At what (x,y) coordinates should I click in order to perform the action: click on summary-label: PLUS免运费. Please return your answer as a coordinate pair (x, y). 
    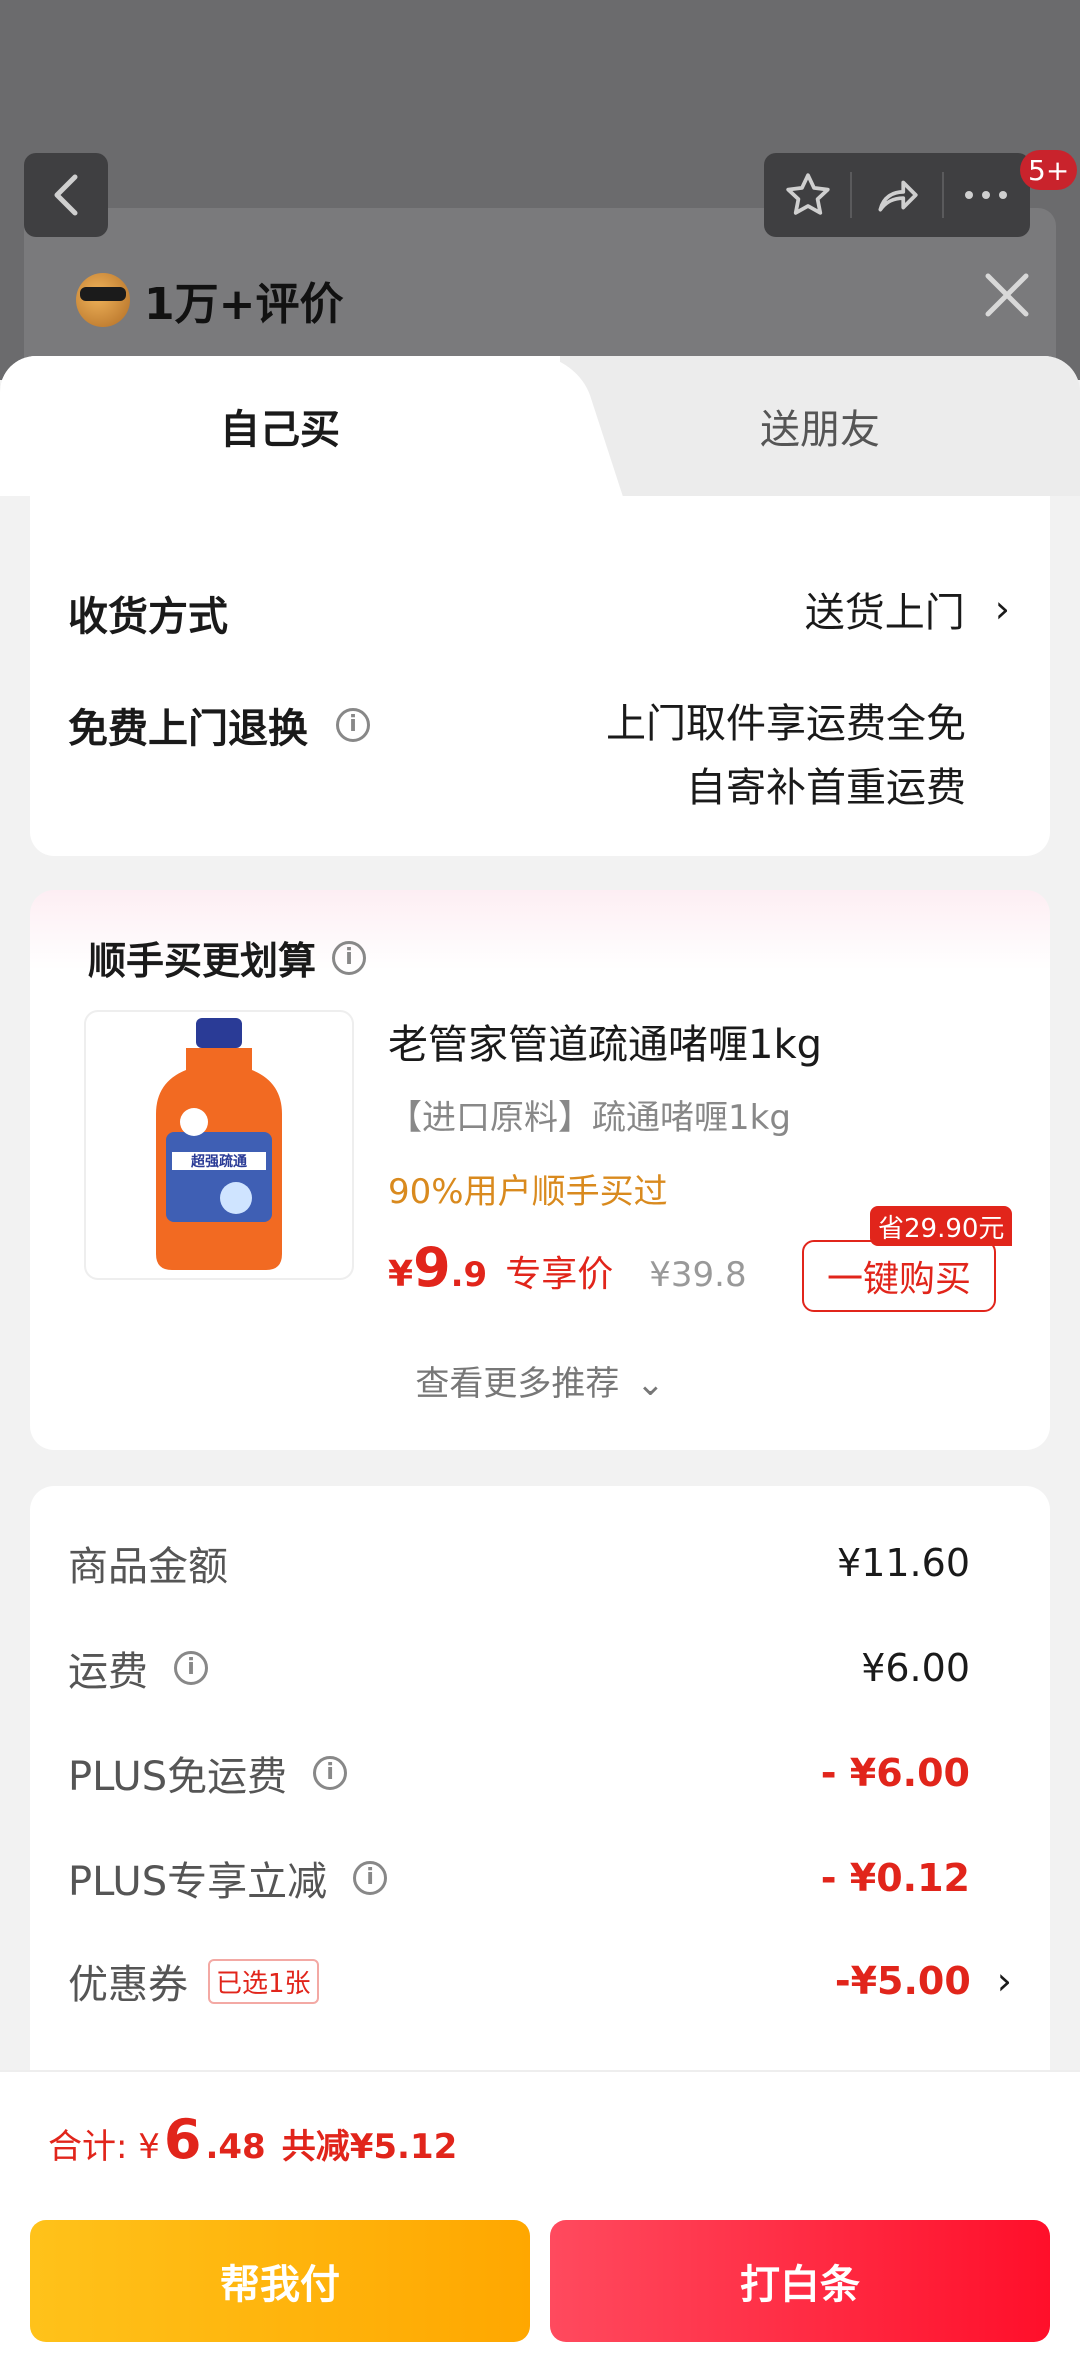
    Looking at the image, I should click on (178, 1777).